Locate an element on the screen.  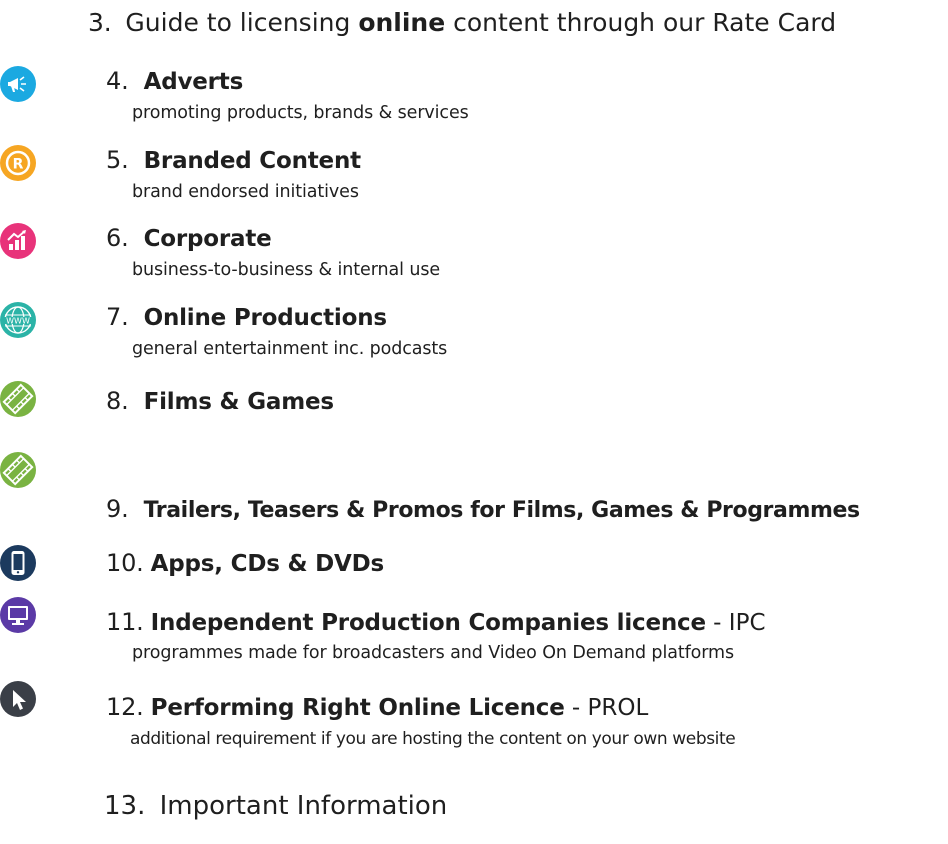
svg-text: R is located at coordinates (18, 165).